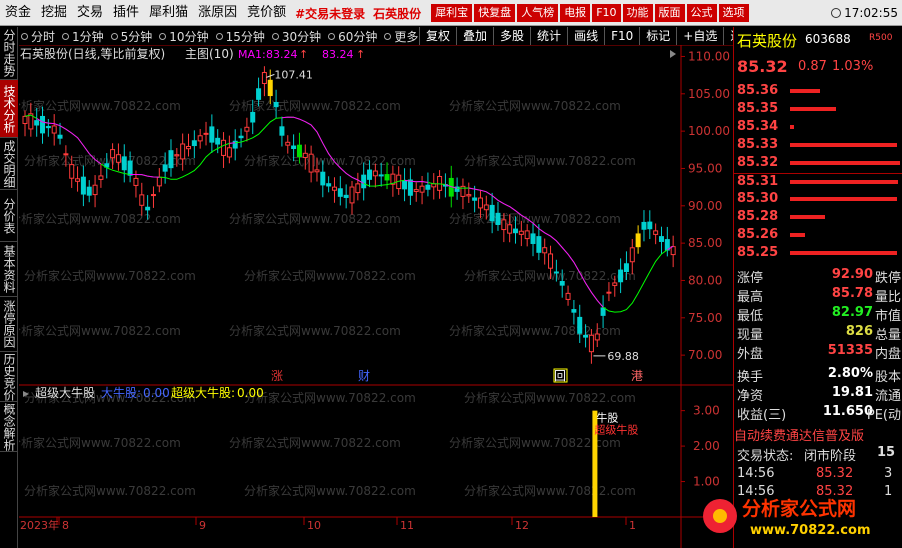 The width and height of the screenshot is (902, 548). What do you see at coordinates (758, 216) in the screenshot?
I see `order-level-price: 85.28` at bounding box center [758, 216].